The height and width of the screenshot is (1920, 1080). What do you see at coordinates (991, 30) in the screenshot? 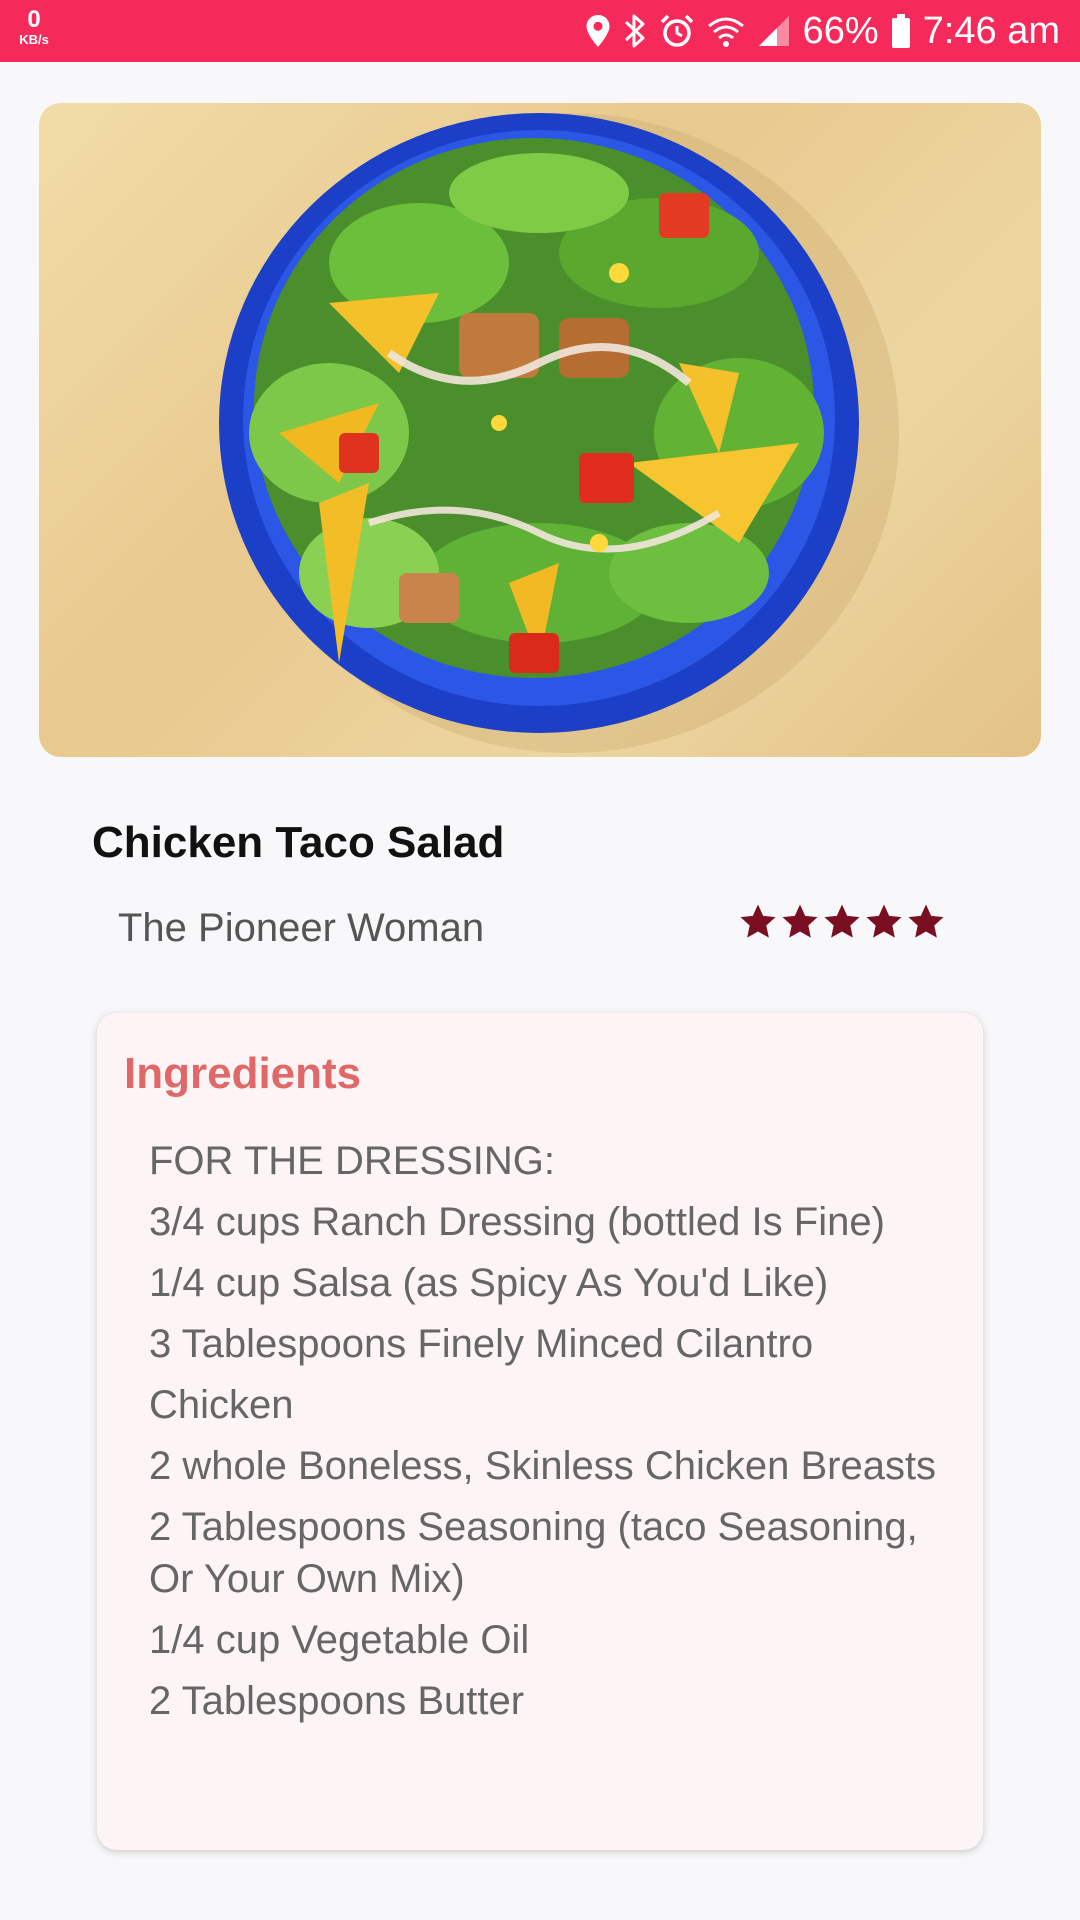
I see `clock: 7:46 am` at bounding box center [991, 30].